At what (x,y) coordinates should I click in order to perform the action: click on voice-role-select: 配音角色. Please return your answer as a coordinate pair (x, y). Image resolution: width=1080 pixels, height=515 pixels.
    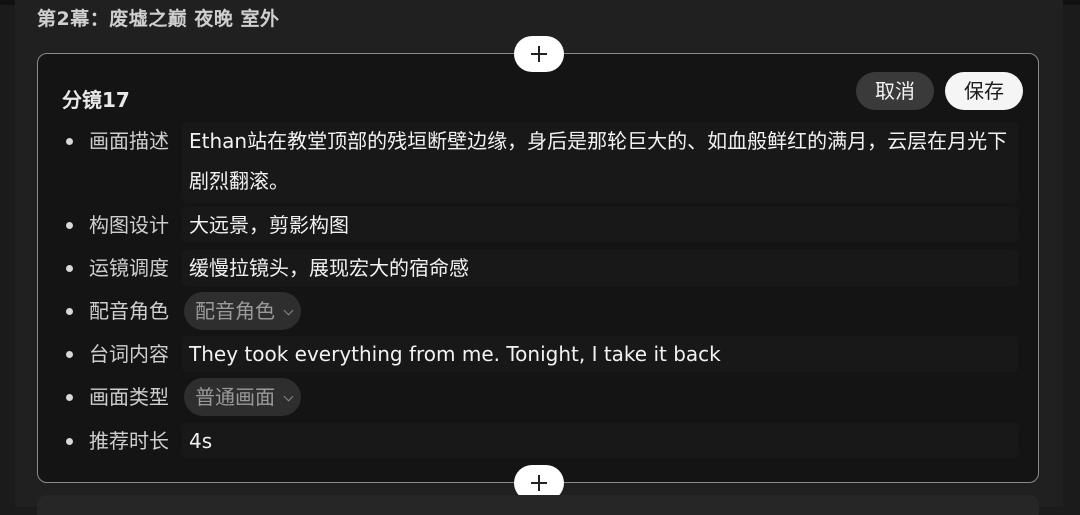
    Looking at the image, I should click on (242, 311).